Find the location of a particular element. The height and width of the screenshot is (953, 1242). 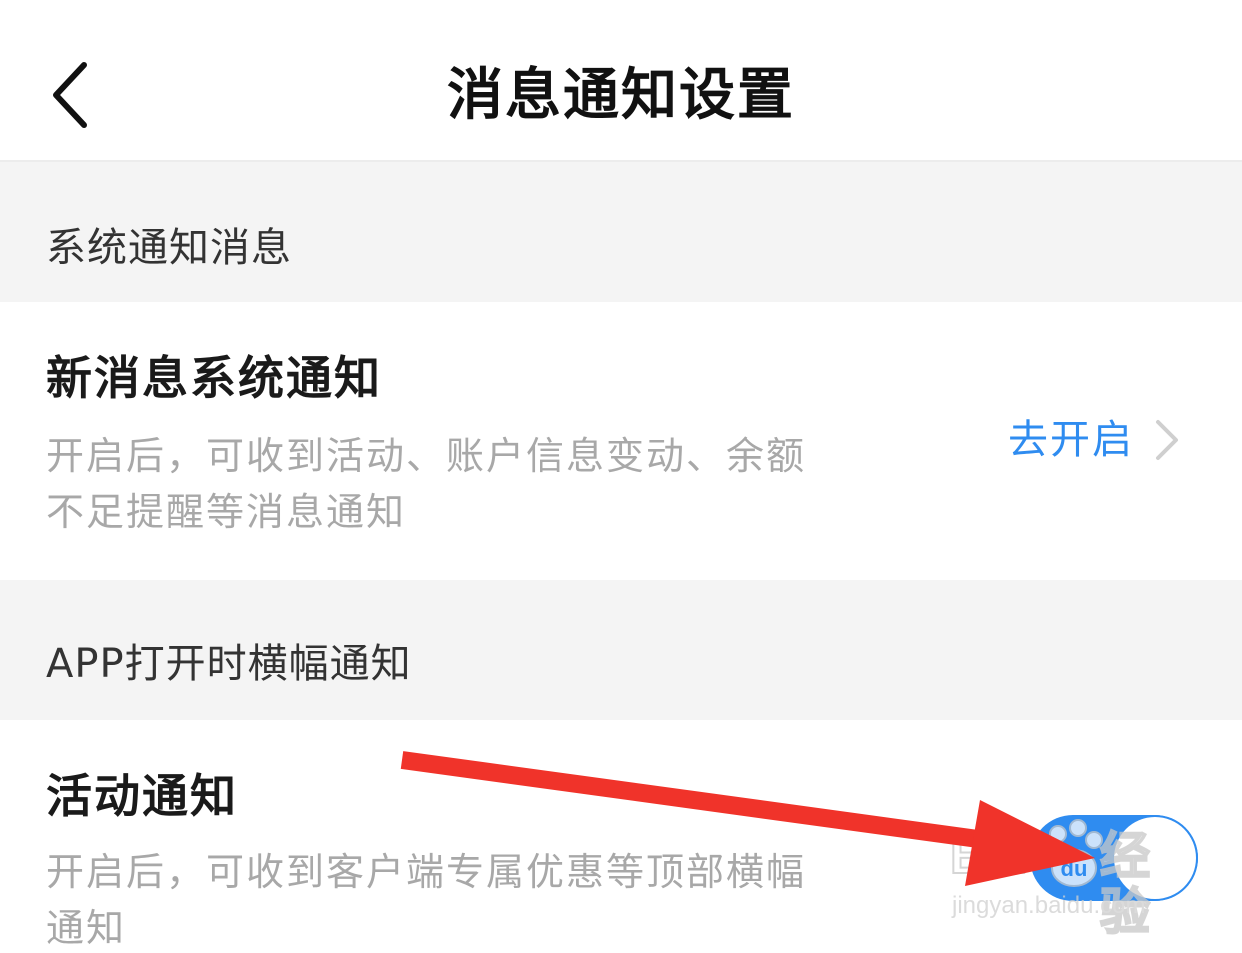

activity-notification-toggle is located at coordinates (1114, 858).